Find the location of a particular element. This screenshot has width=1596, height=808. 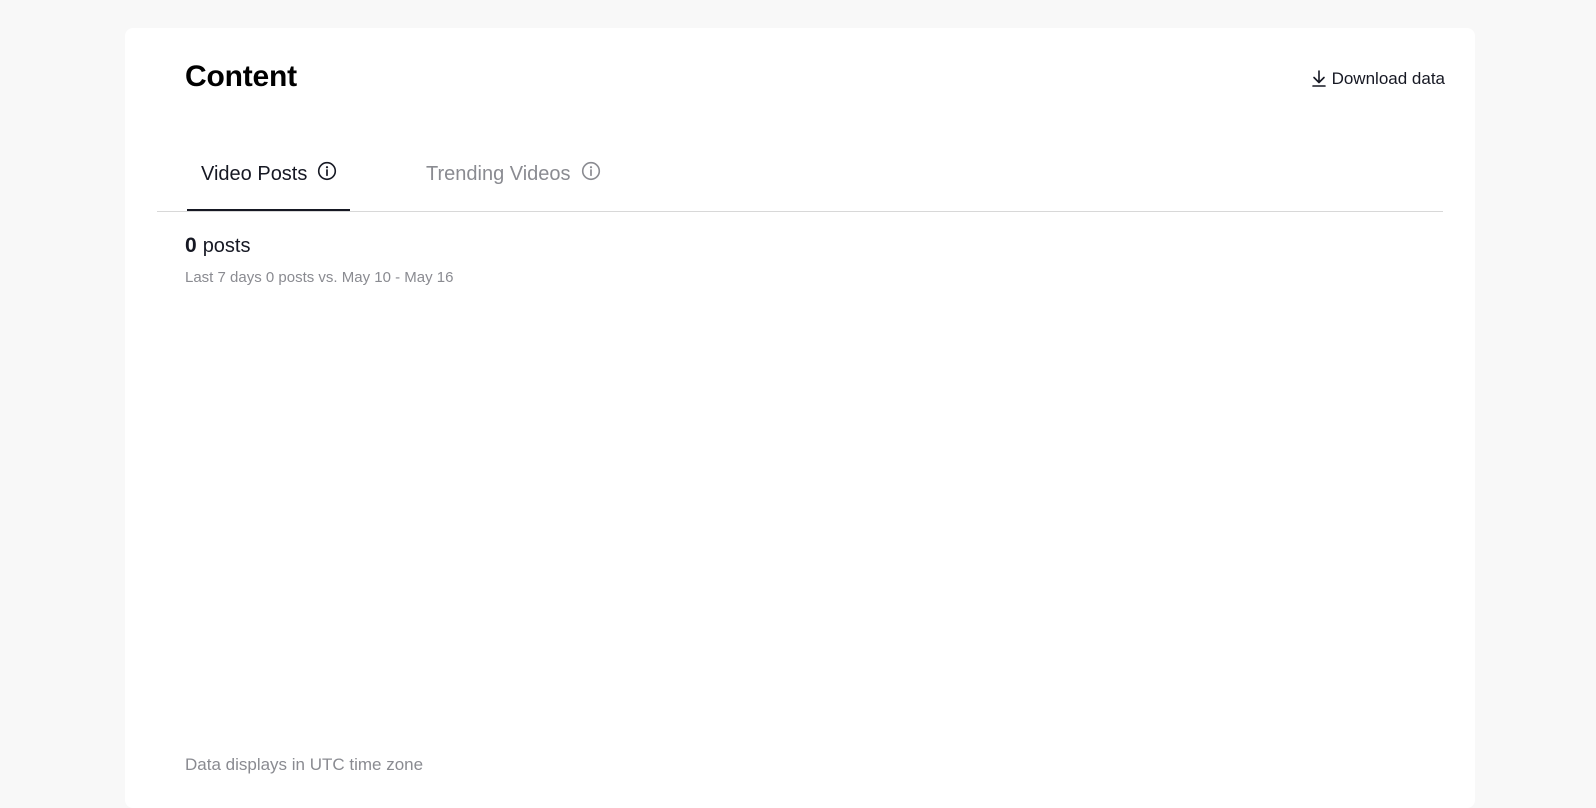

content-tabs: Video Posts Trending Videos is located at coordinates (800, 175).